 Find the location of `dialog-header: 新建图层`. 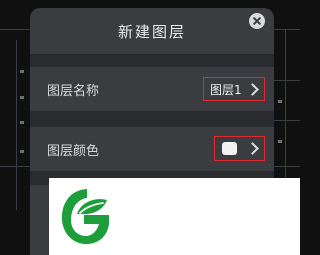

dialog-header: 新建图层 is located at coordinates (152, 31).